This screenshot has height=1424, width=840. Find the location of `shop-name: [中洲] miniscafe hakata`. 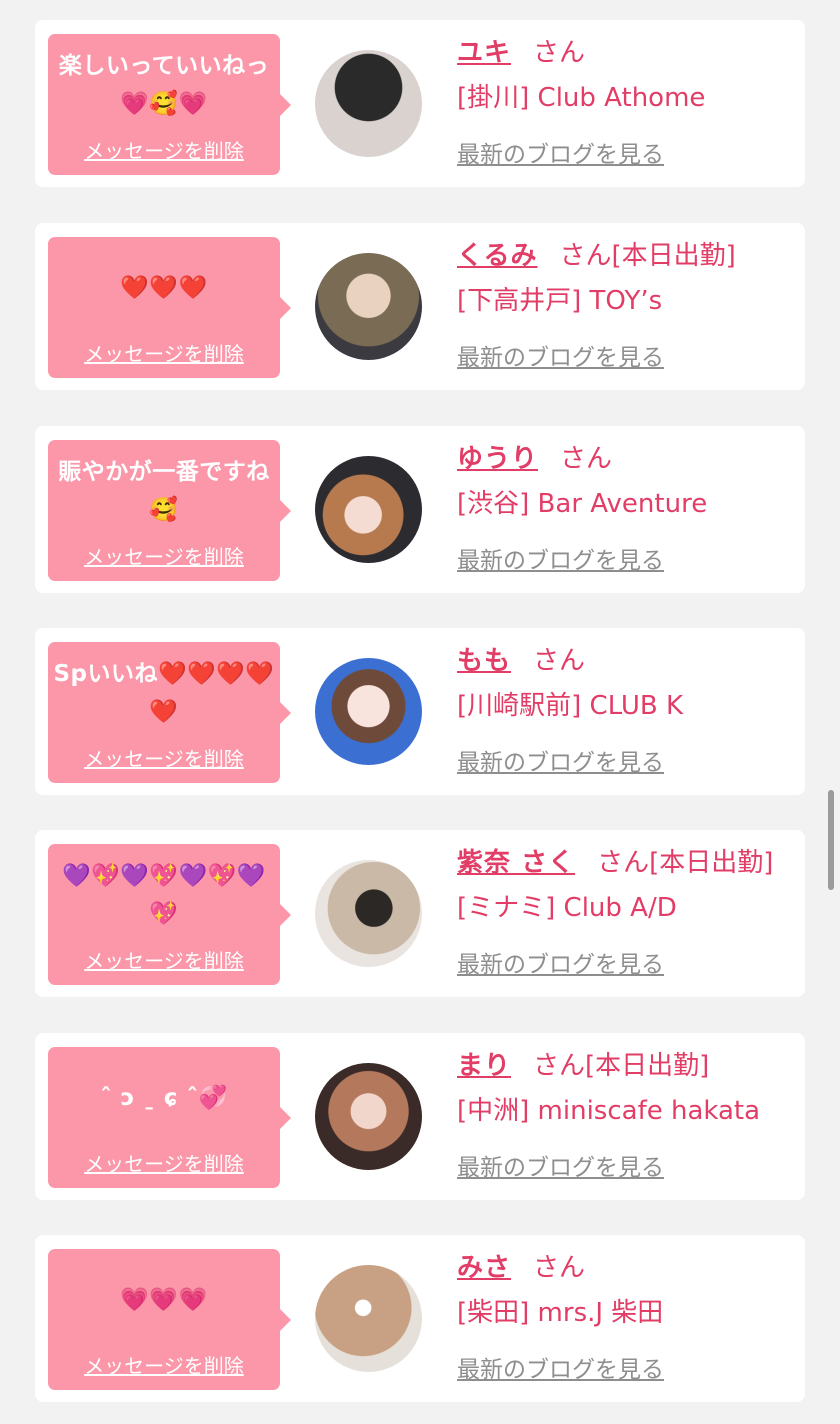

shop-name: [中洲] miniscafe hakata is located at coordinates (609, 1111).